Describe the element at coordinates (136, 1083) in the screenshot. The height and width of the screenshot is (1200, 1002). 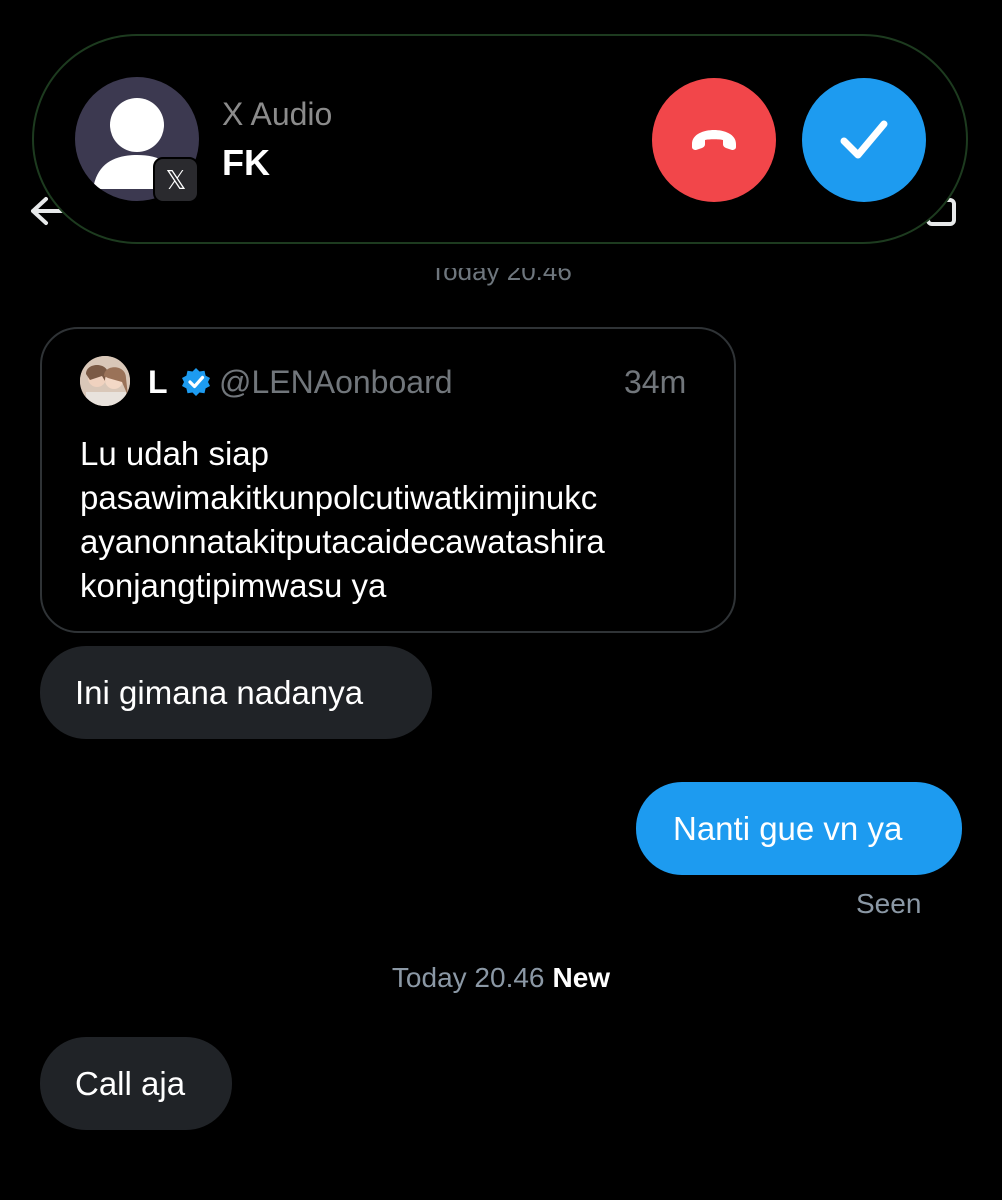
I see `message-bubble-incoming: Call aja` at that location.